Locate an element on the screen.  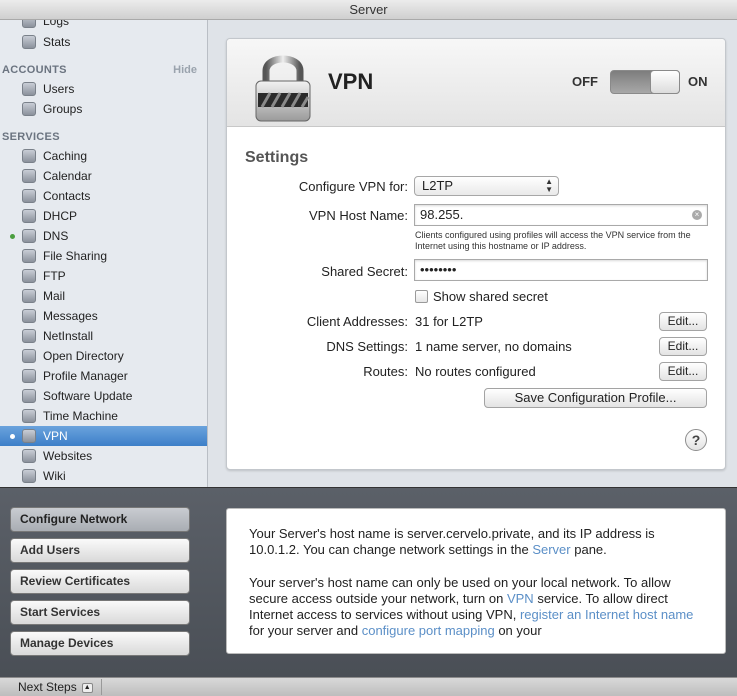
sidebar-item-label: Websites is located at coordinates (68, 456).